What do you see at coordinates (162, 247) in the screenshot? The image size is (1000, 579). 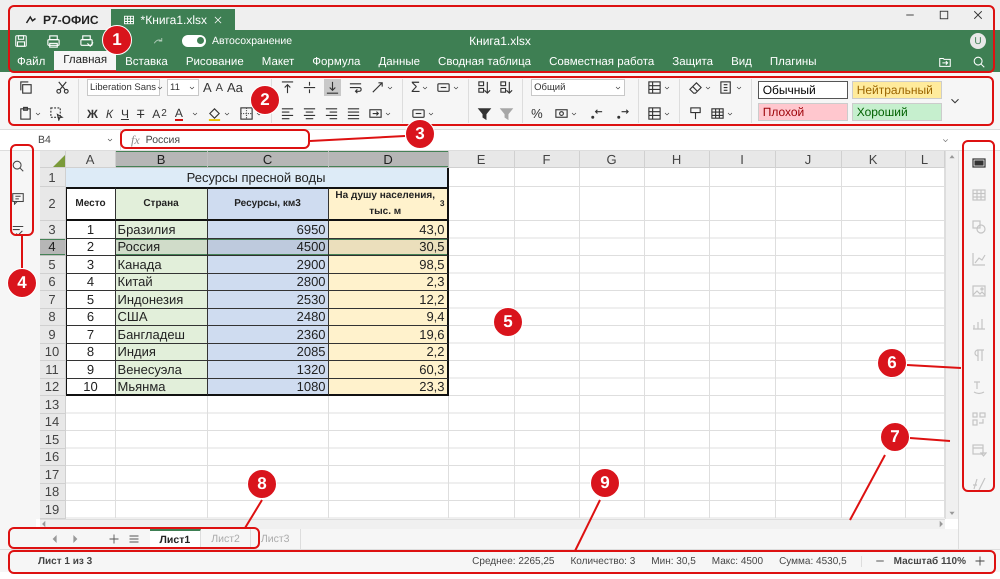 I see `table-cell: Россия` at bounding box center [162, 247].